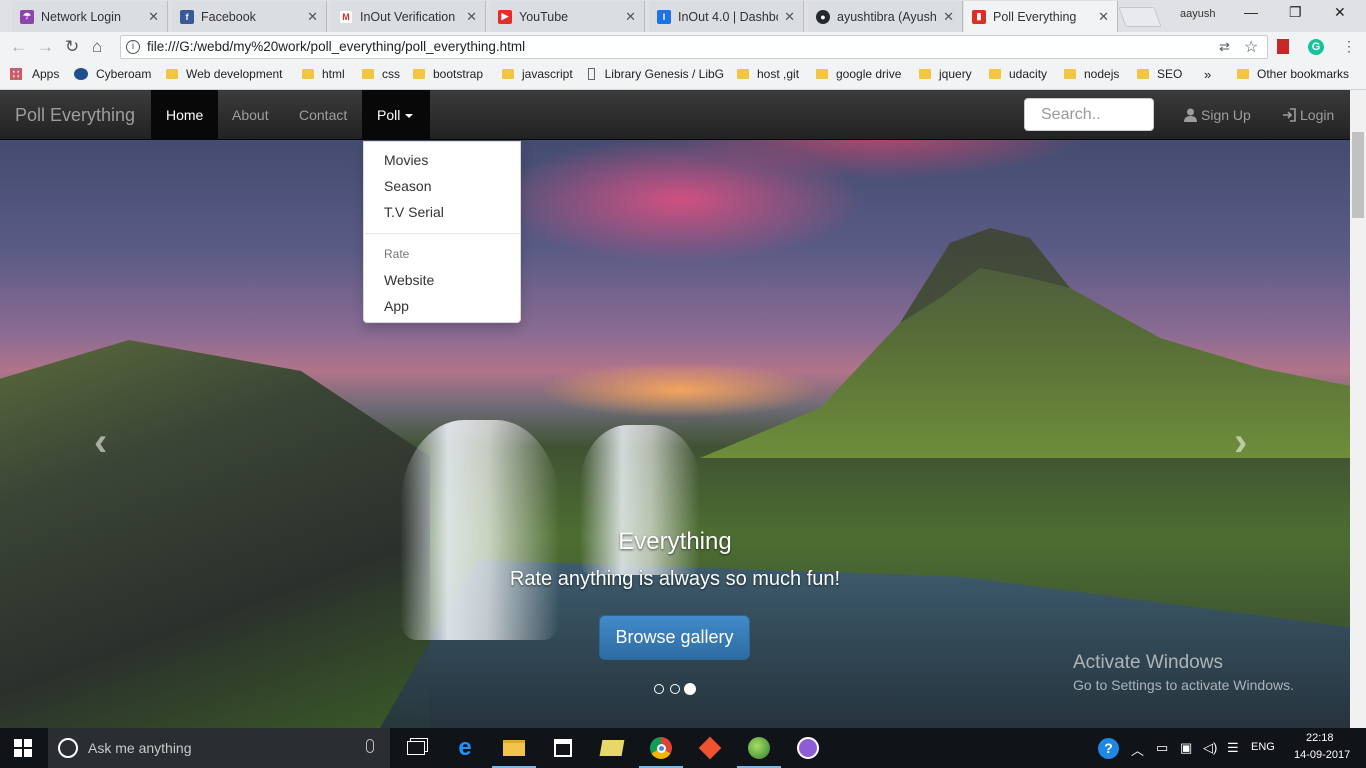 The width and height of the screenshot is (1366, 768). Describe the element at coordinates (612, 748) in the screenshot. I see `sticky-notes-icon` at that location.